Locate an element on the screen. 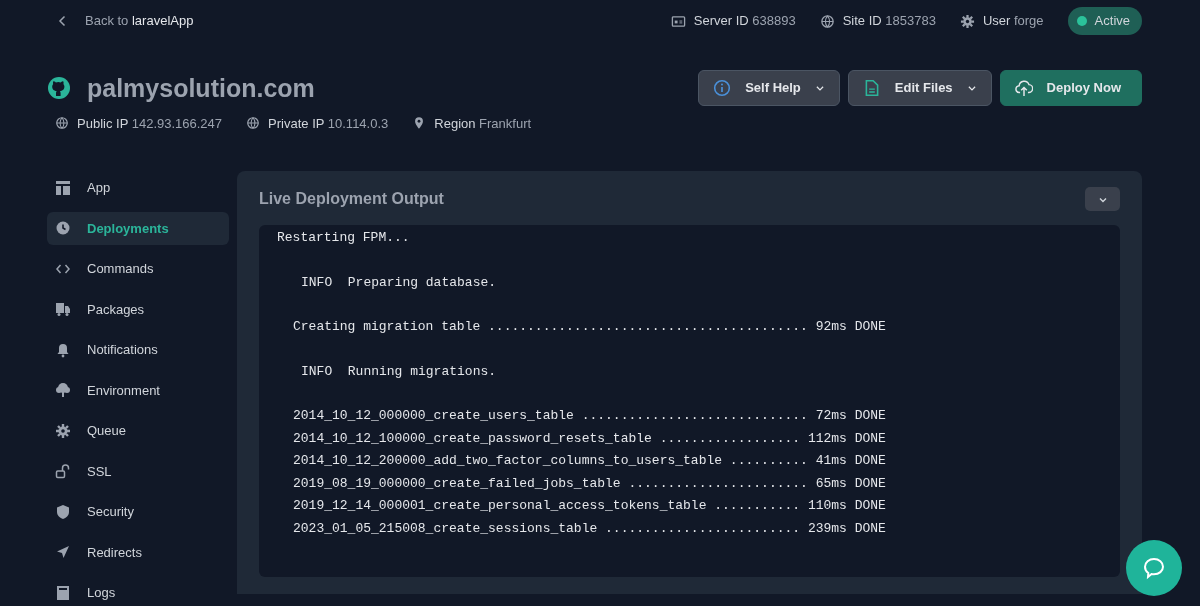  site-title: palmysolution.com is located at coordinates (201, 87).